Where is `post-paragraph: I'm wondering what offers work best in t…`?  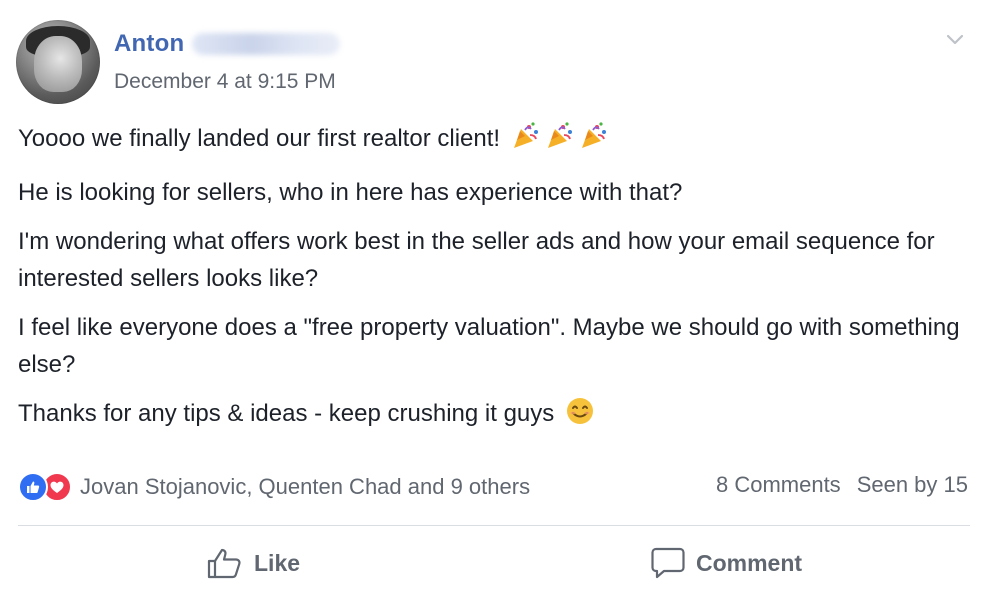 post-paragraph: I'm wondering what offers work best in t… is located at coordinates (476, 260).